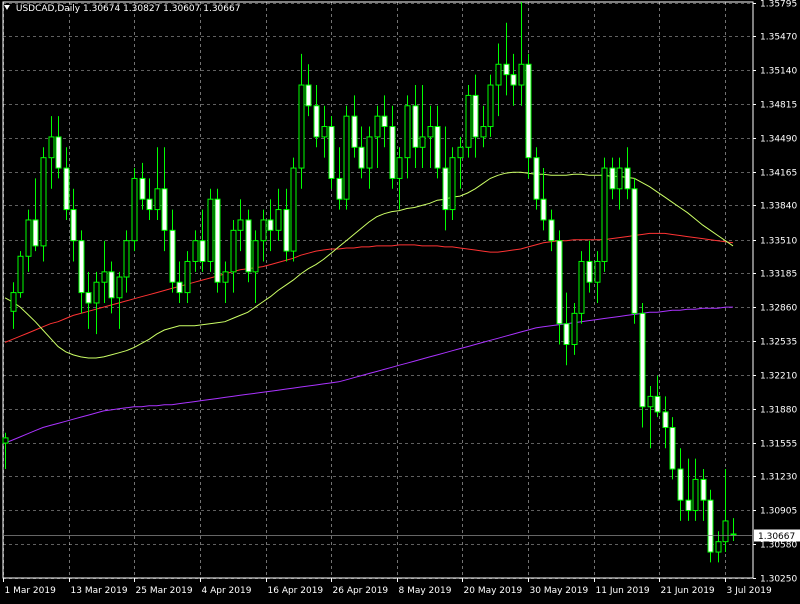 This screenshot has width=800, height=604. I want to click on y-tick-label: 1.32210, so click(778, 377).